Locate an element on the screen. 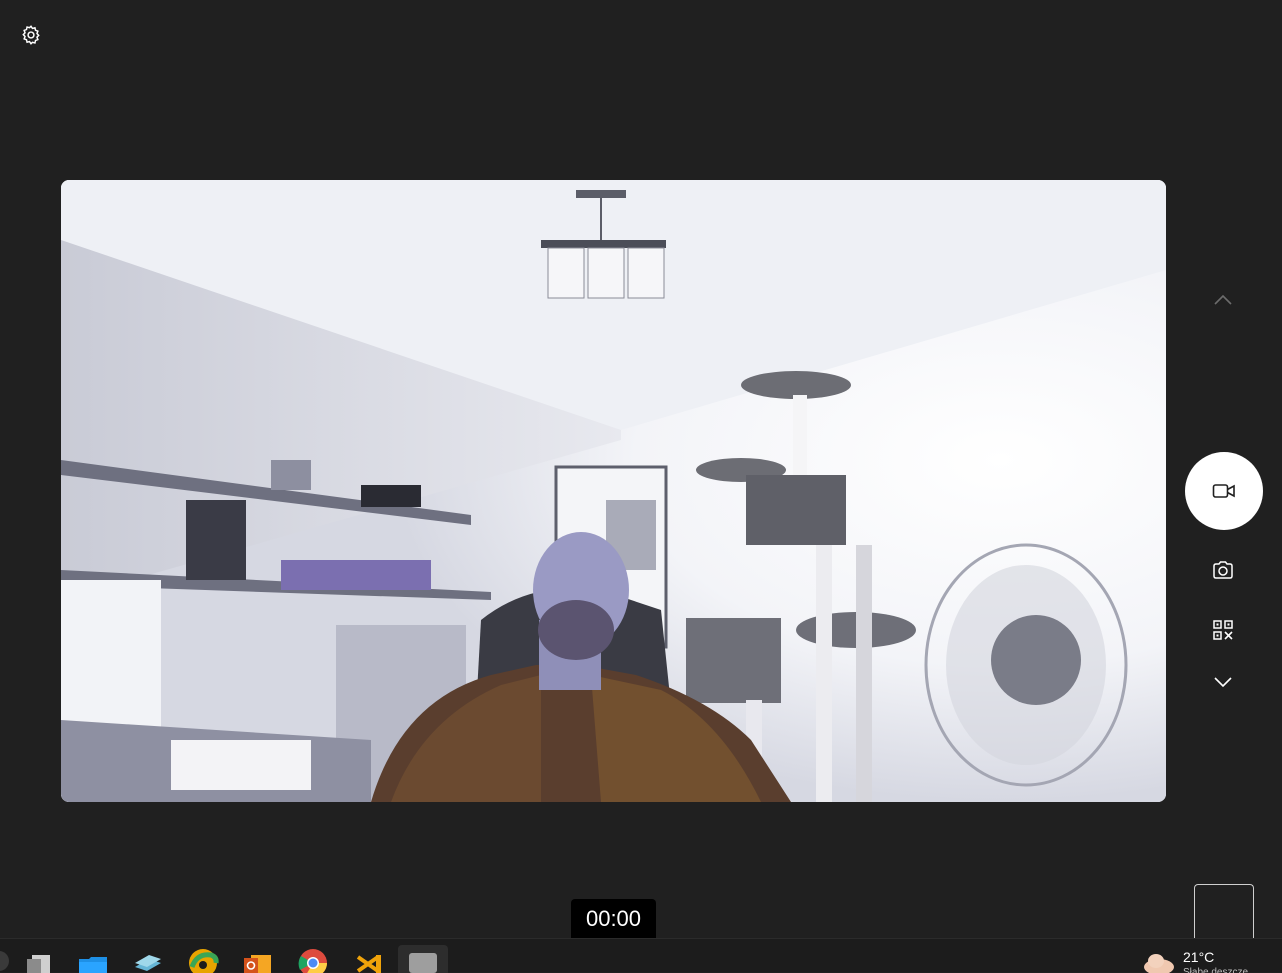 This screenshot has height=973, width=1282. taskbar-outlook is located at coordinates (257, 959).